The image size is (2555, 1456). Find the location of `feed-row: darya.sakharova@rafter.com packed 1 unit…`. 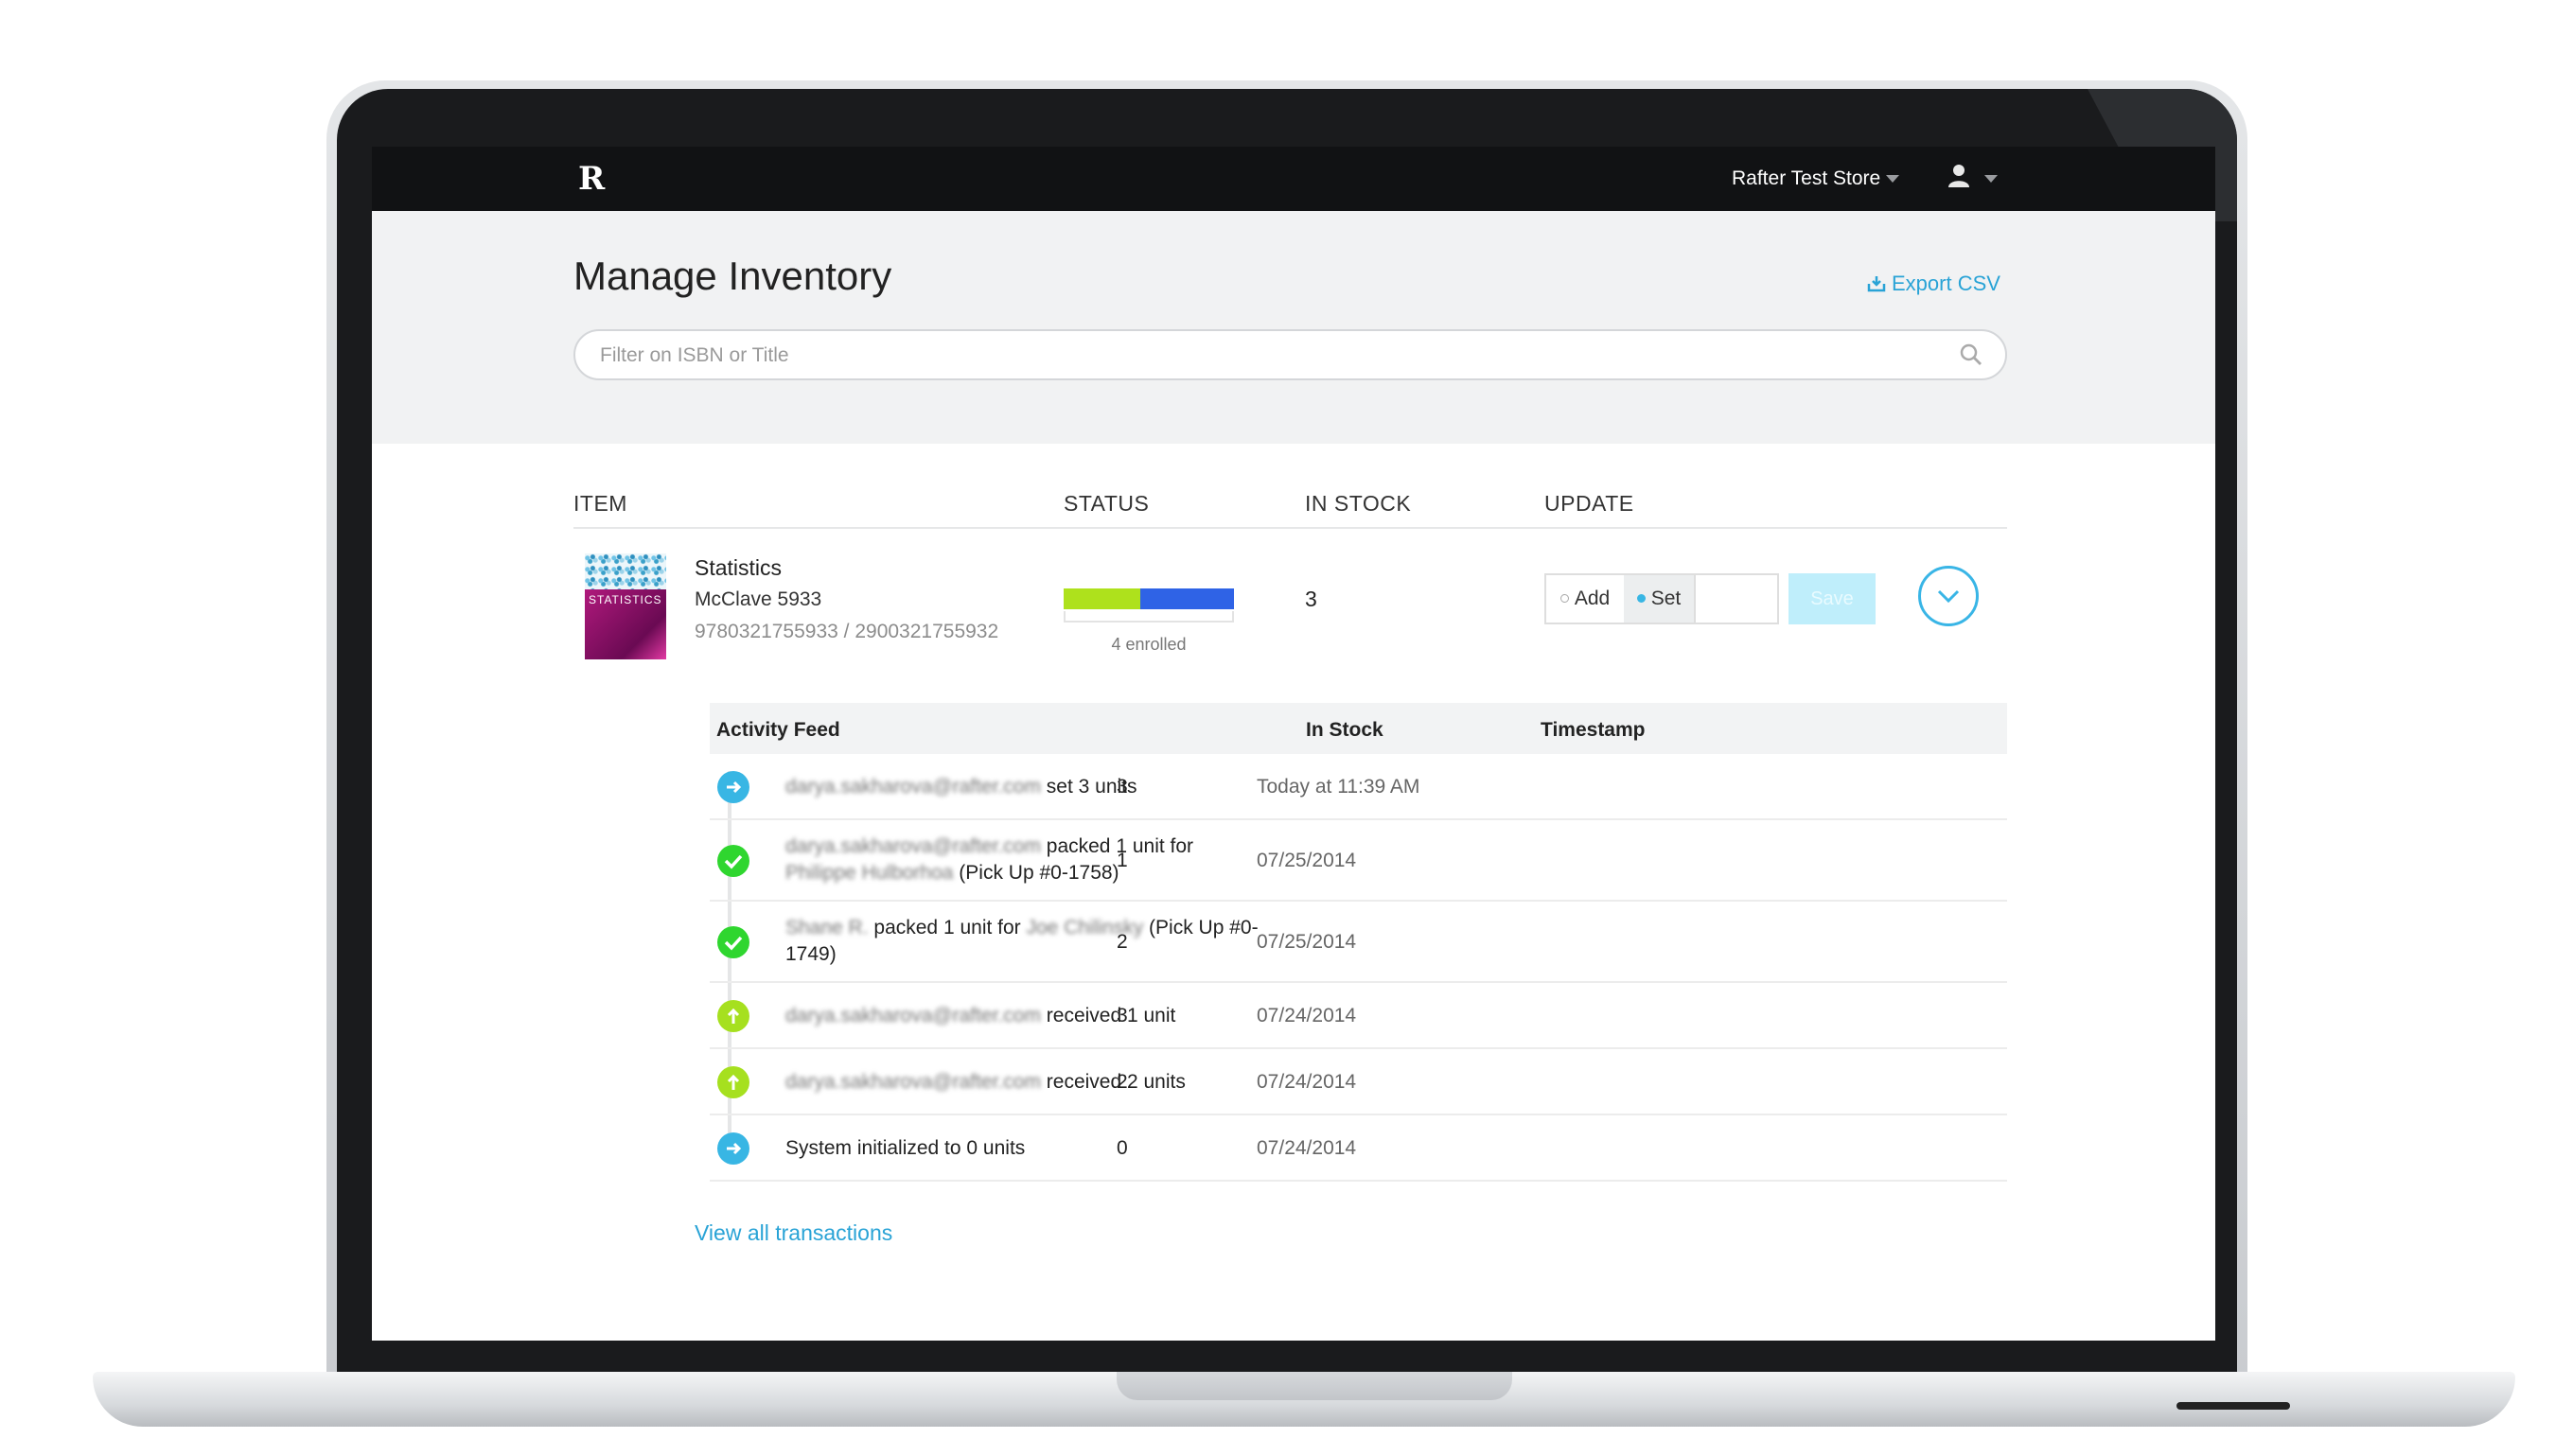

feed-row: darya.sakharova@rafter.com packed 1 unit… is located at coordinates (1358, 861).